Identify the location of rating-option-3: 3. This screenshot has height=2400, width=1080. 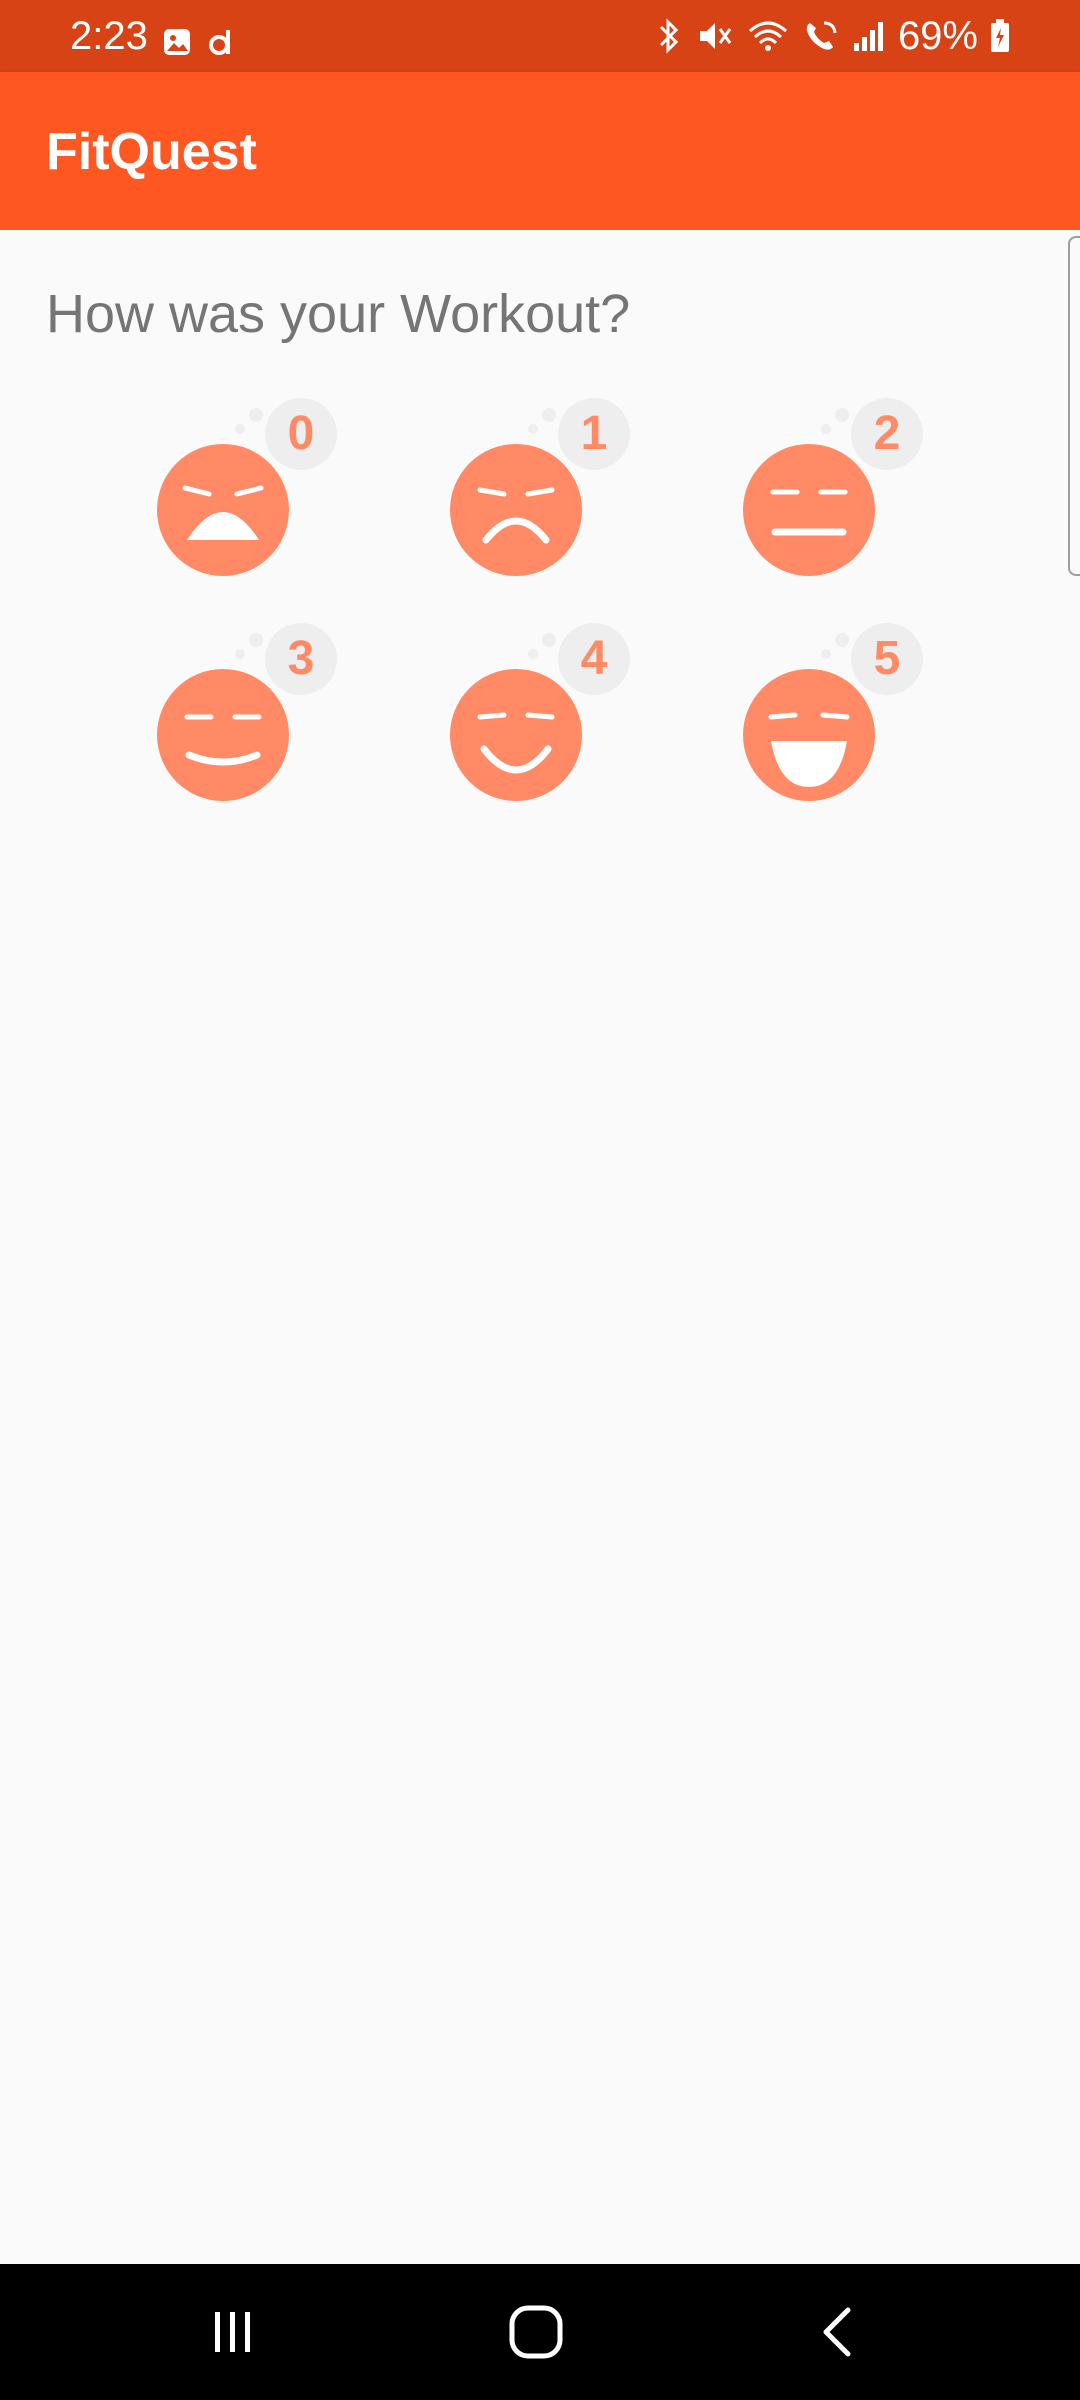
(247, 718).